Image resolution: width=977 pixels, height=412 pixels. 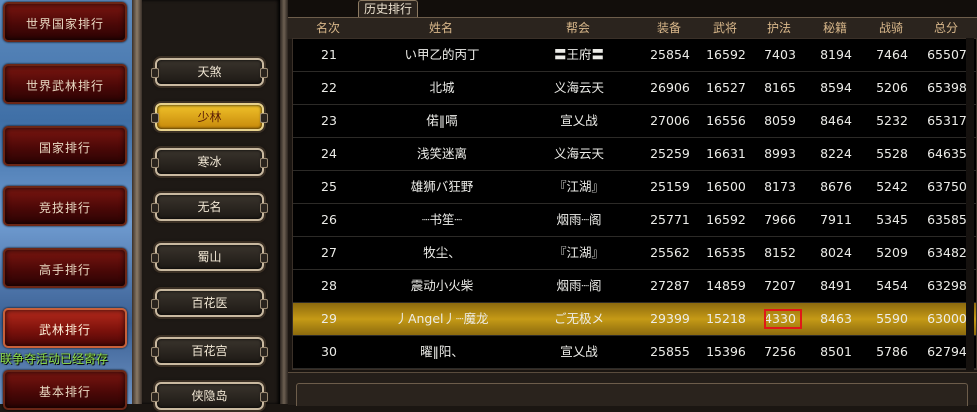 I want to click on cell-generals: 16535, so click(x=726, y=252).